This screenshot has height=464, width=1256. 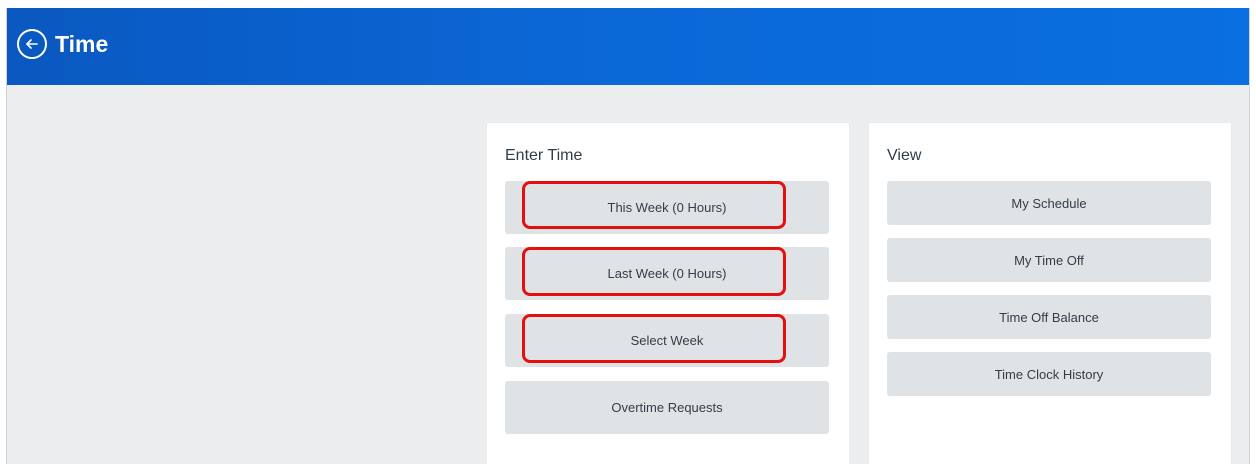 I want to click on time-off-balance-button-label: Time Off Balance, so click(x=1049, y=317).